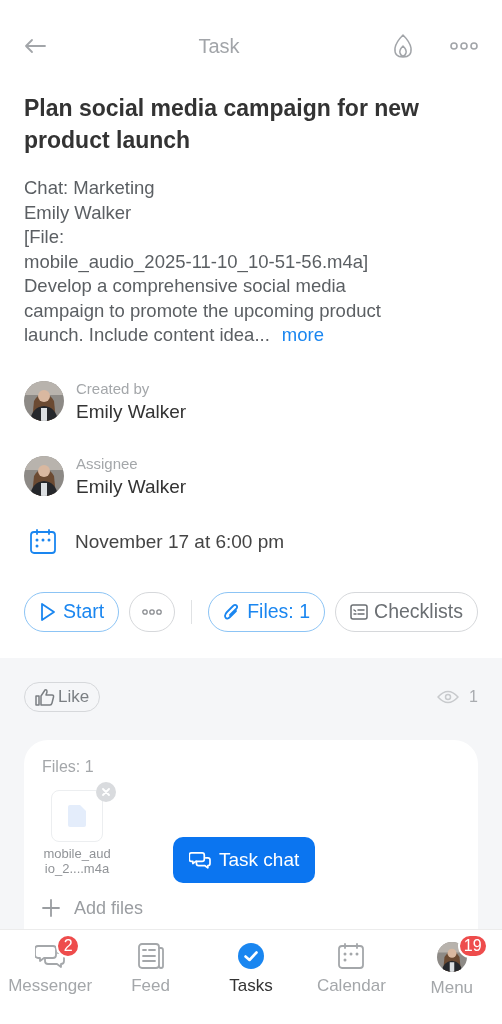 The width and height of the screenshot is (502, 1024). I want to click on role-label: Created by, so click(113, 388).